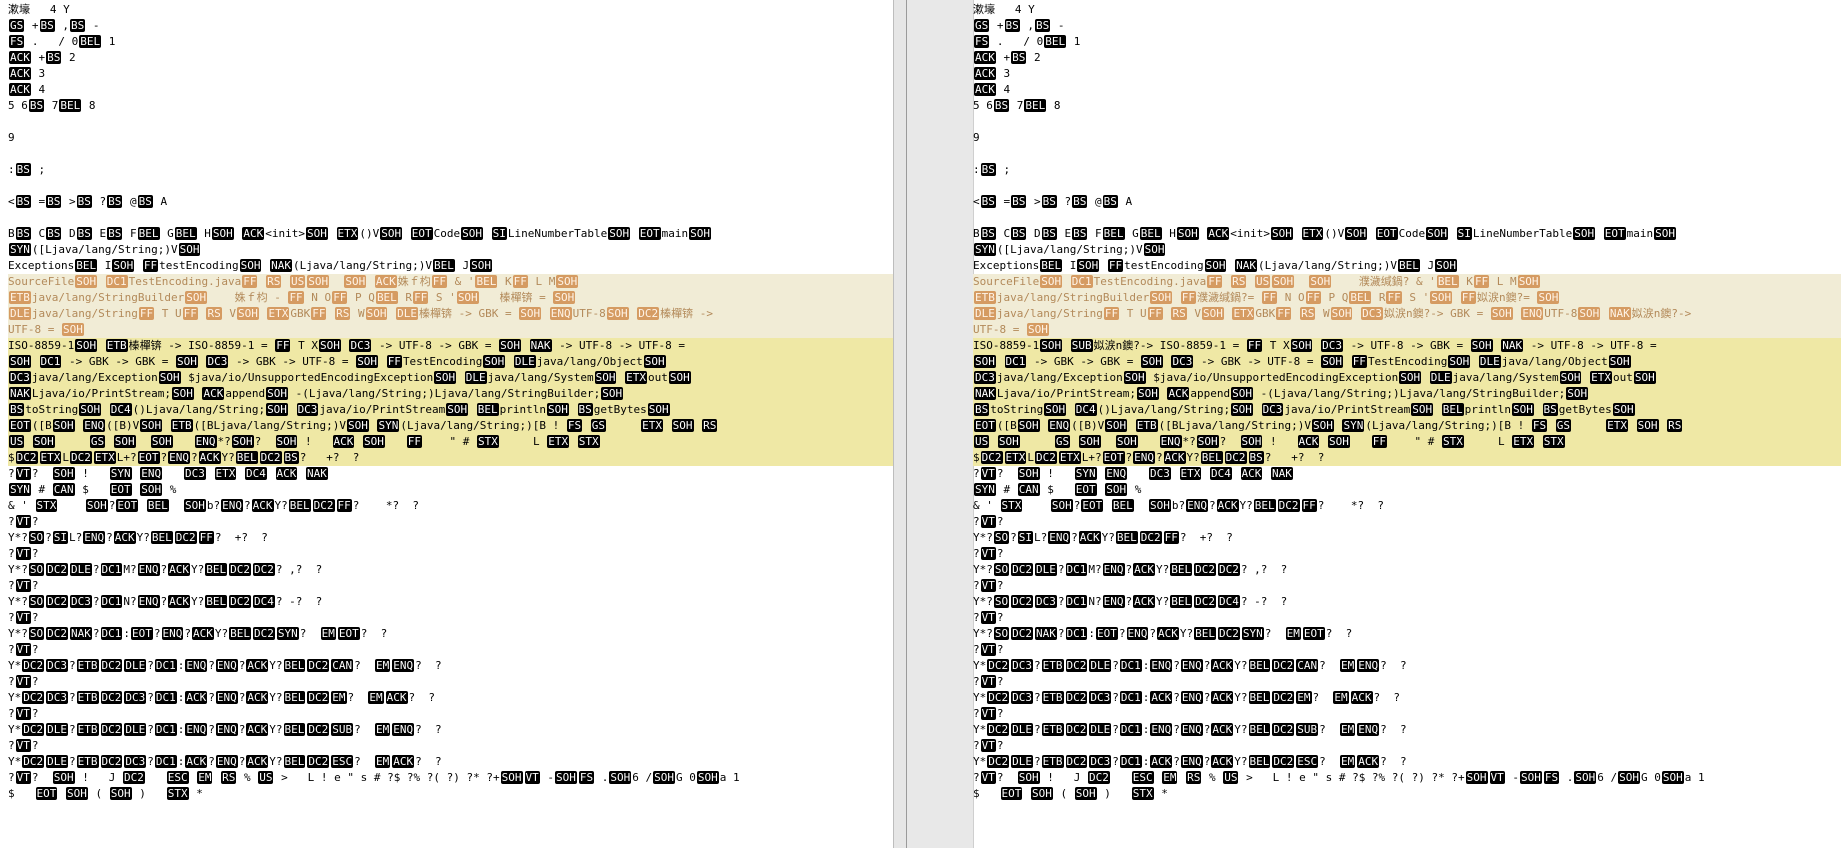 The image size is (1841, 848). What do you see at coordinates (1407, 794) in the screenshot?
I see `right-line: $ EOT SOH ( SOH ) STX *` at bounding box center [1407, 794].